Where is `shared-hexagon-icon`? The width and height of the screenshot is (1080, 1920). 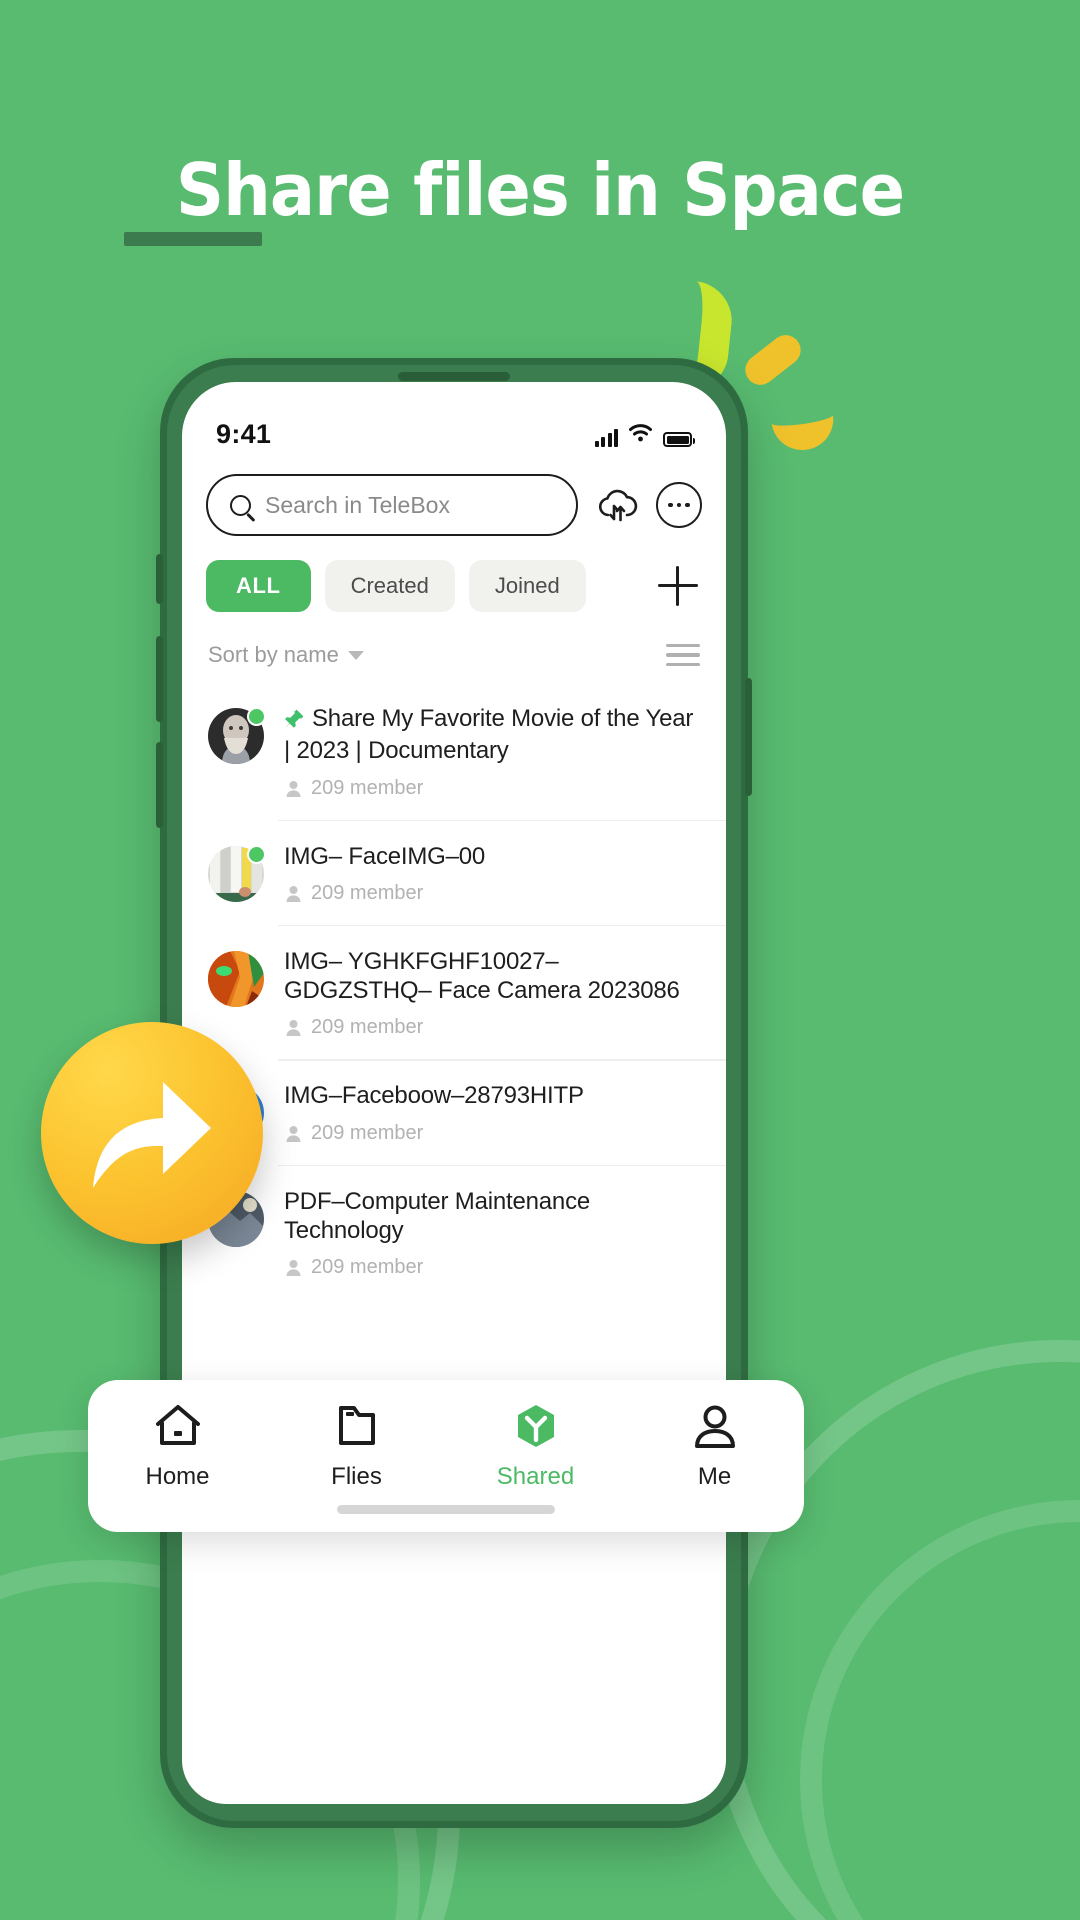
shared-hexagon-icon is located at coordinates (535, 1426).